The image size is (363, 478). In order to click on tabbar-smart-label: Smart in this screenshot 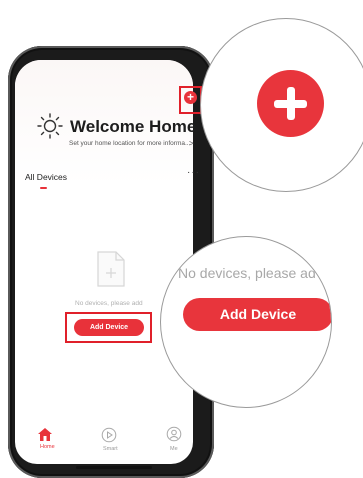, I will do `click(110, 449)`.